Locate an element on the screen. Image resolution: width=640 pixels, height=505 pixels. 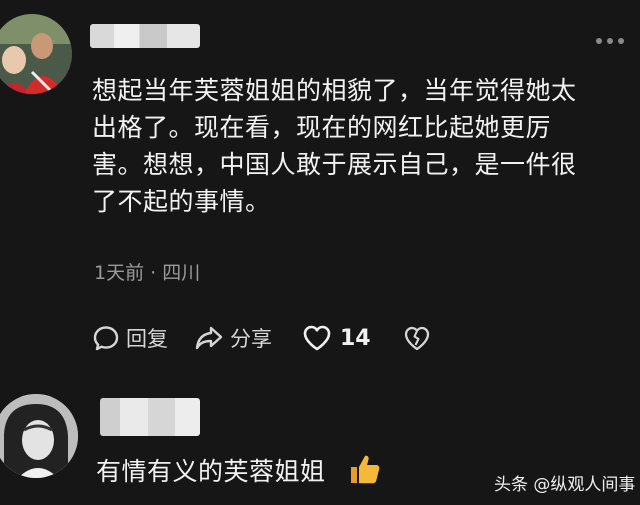
dislike-button is located at coordinates (417, 338).